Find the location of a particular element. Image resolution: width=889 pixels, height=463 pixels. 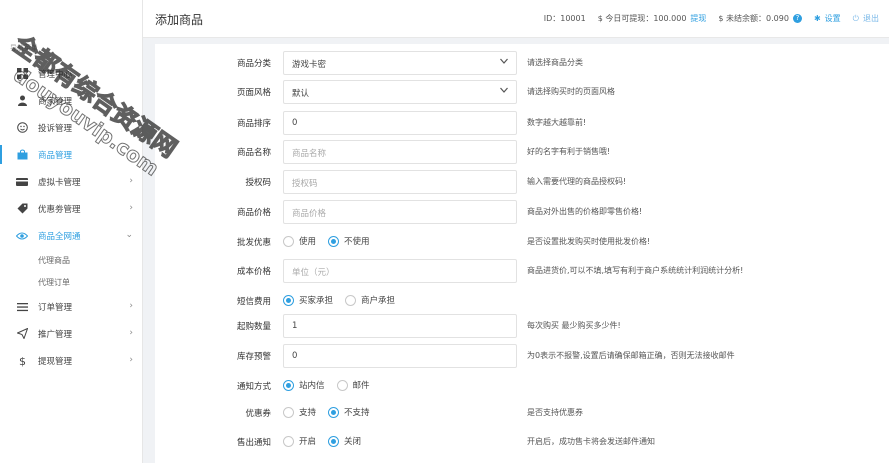

field-label: 商品名称 is located at coordinates (253, 153).